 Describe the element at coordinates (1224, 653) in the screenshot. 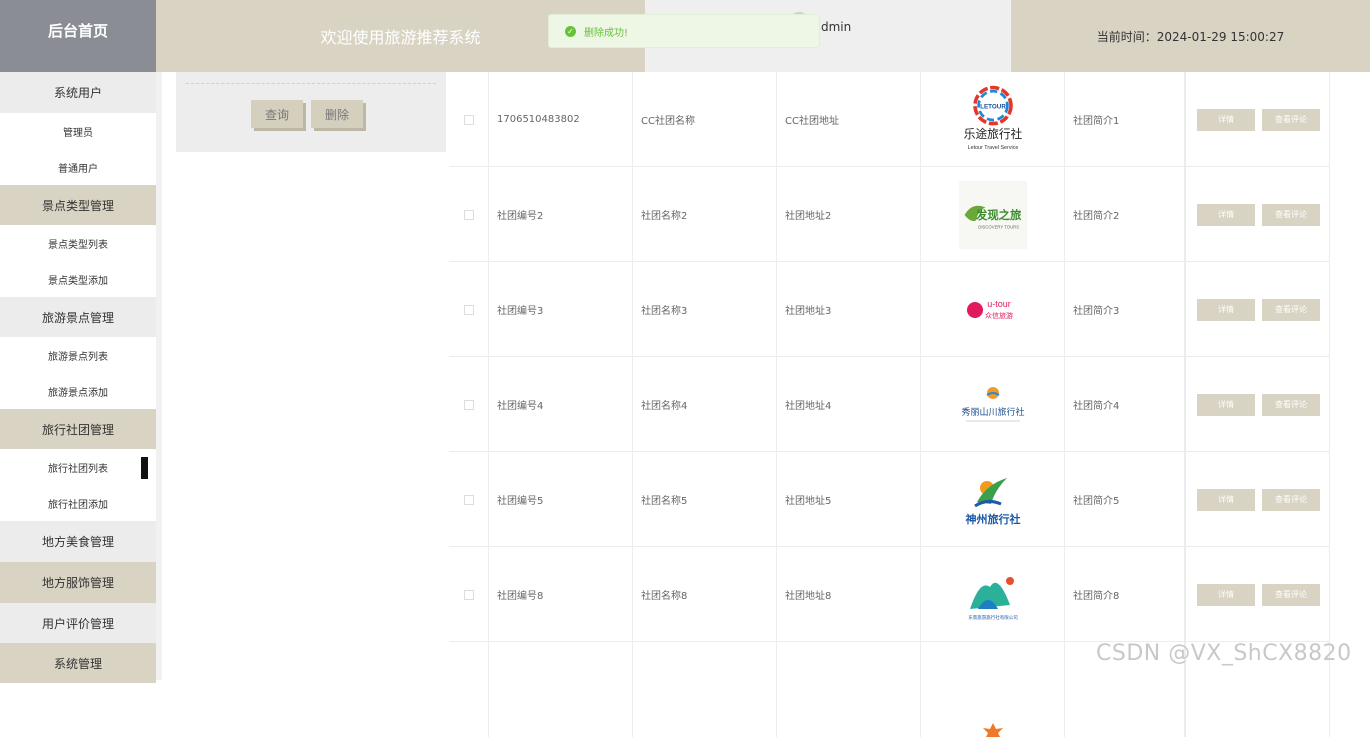

I see `watermark: CSDN @VX_ShCX8820` at that location.